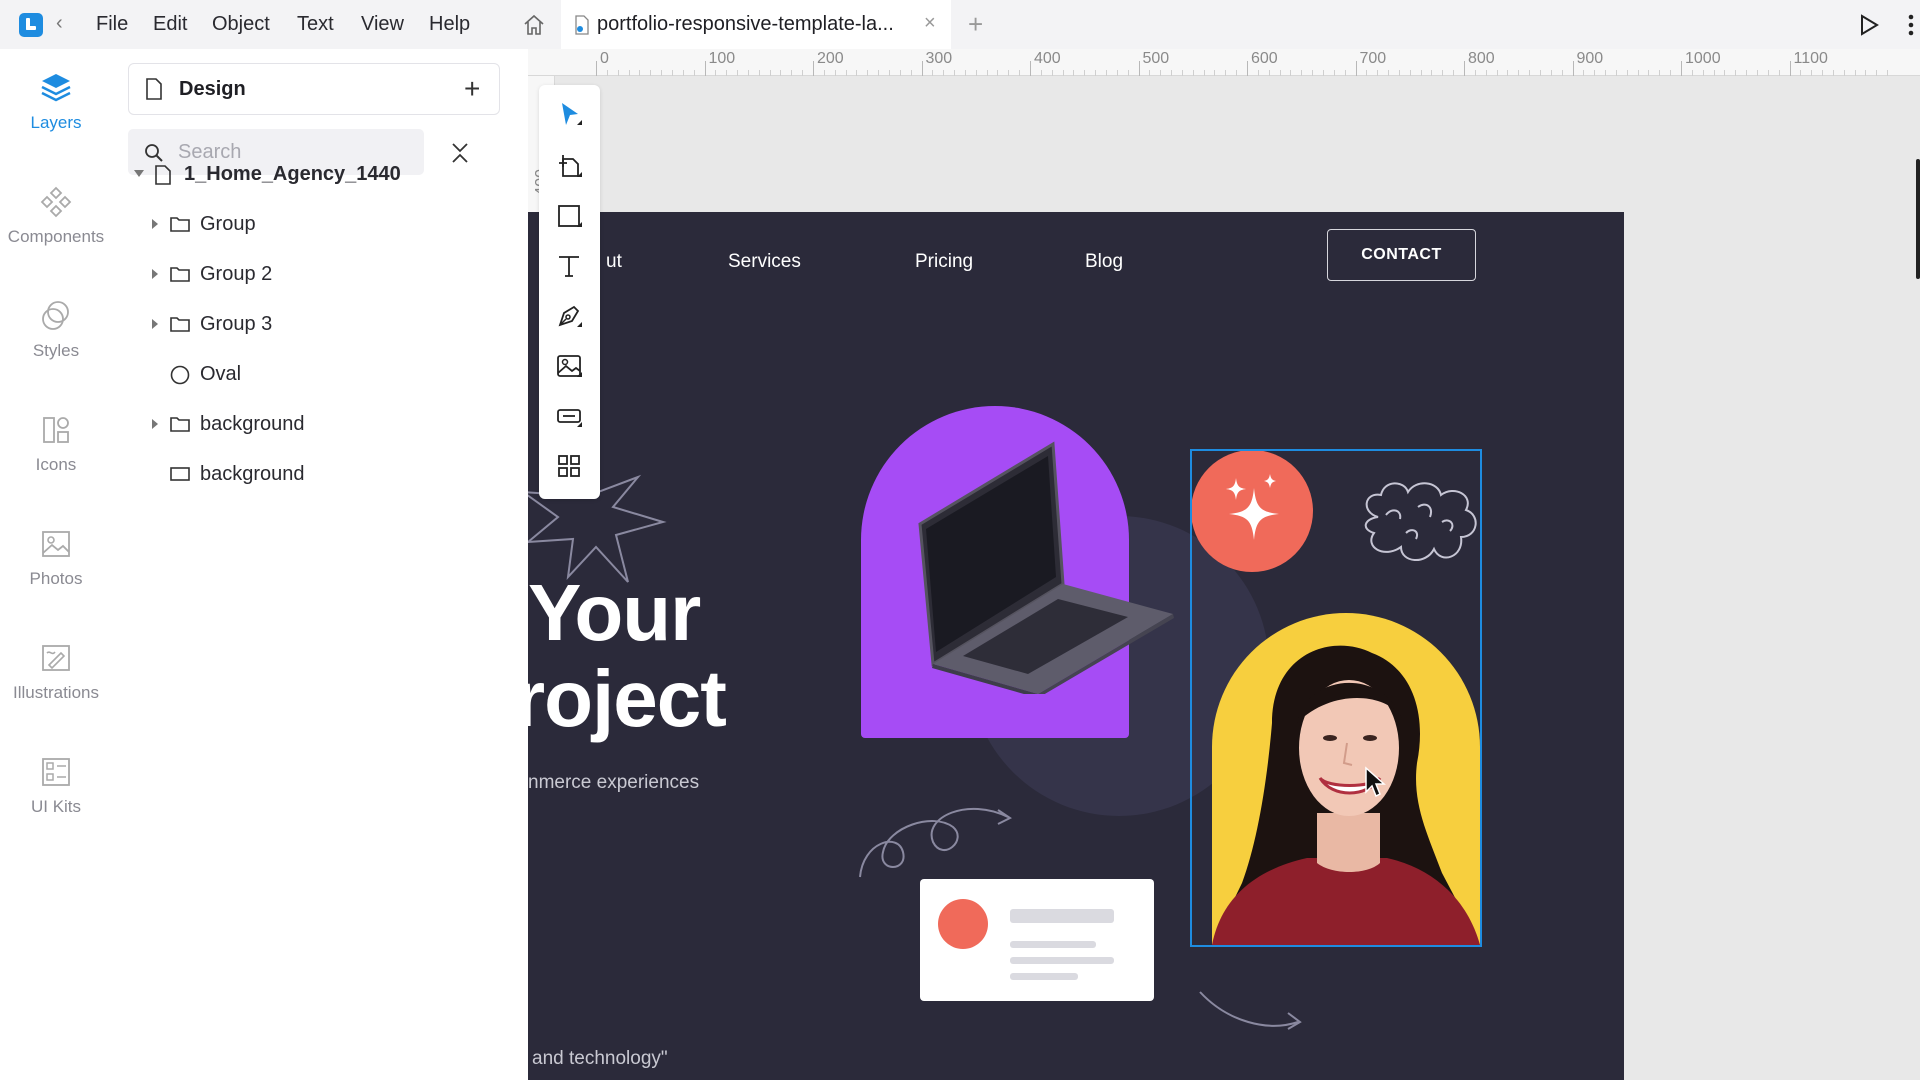  I want to click on ruler-label: 400, so click(1047, 58).